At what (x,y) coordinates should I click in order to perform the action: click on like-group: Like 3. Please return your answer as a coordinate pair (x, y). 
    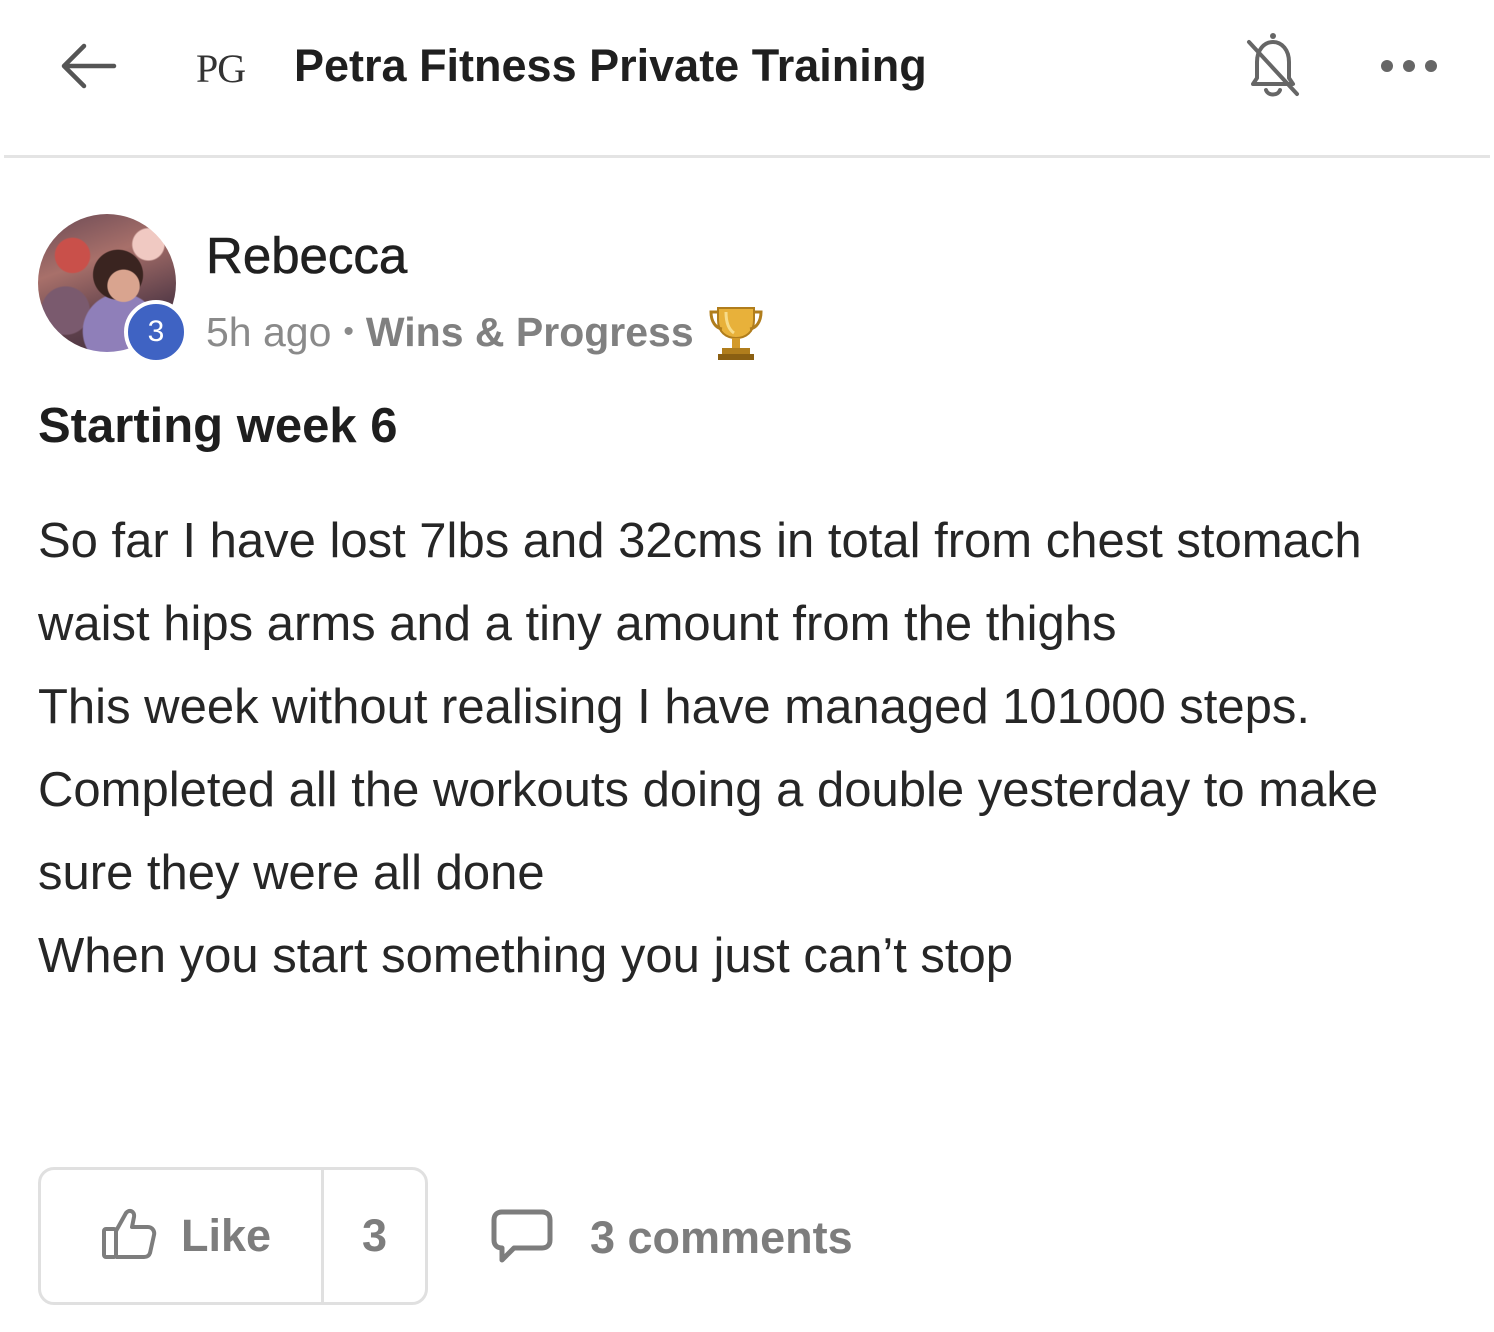
    Looking at the image, I should click on (233, 1236).